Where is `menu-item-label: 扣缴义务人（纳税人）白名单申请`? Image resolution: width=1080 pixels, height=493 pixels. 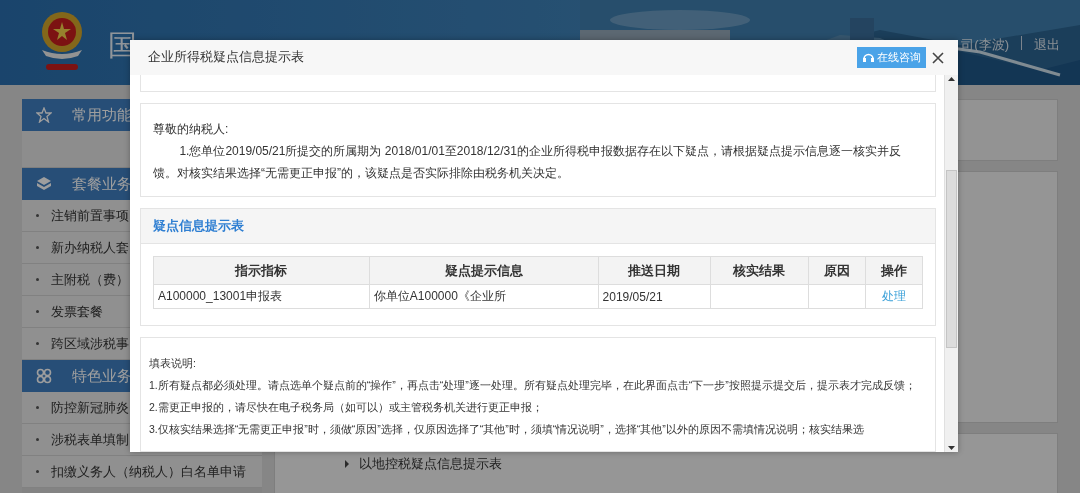 menu-item-label: 扣缴义务人（纳税人）白名单申请 is located at coordinates (148, 471).